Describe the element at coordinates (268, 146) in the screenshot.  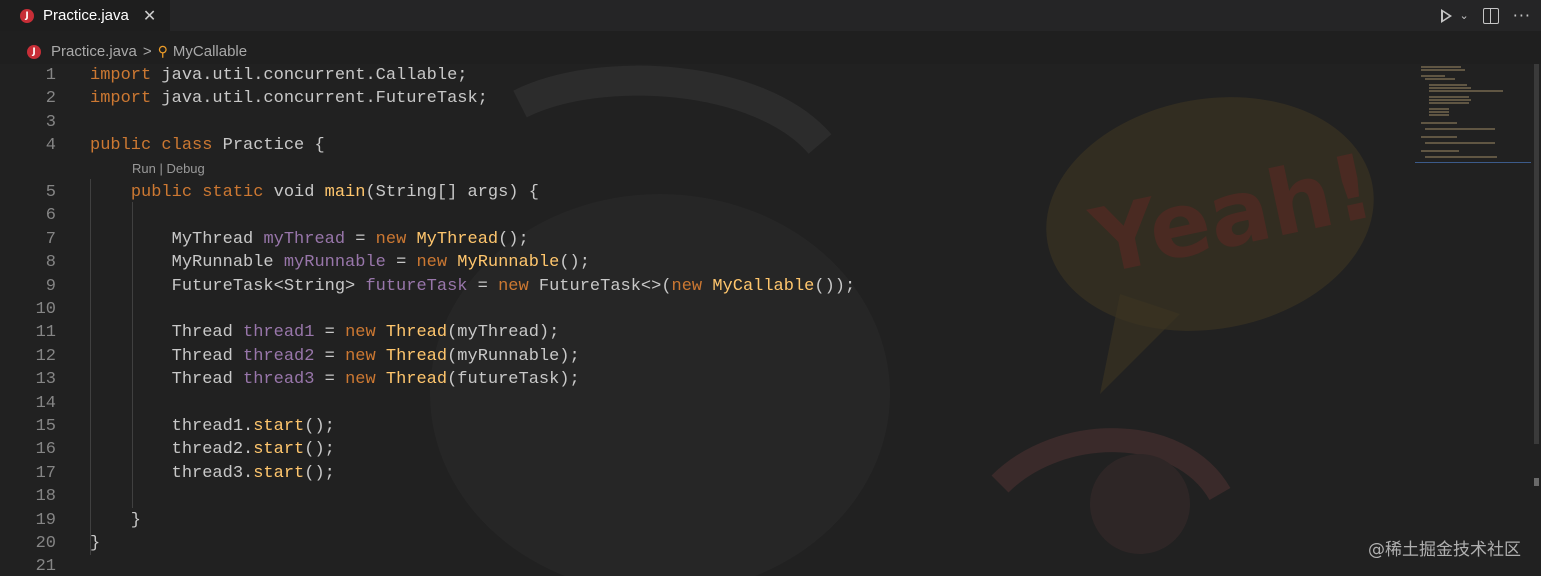
I see `code-token: Practice {` at that location.